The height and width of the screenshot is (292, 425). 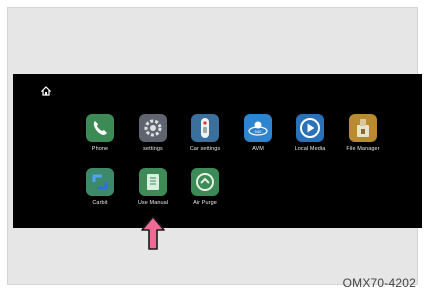 I want to click on app-car-settings: Car settings, so click(x=205, y=133).